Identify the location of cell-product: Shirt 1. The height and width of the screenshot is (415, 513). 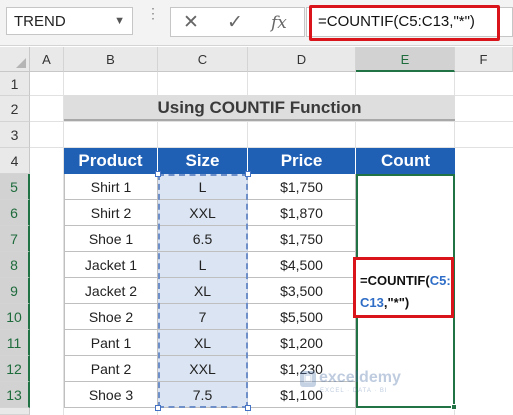
(111, 187).